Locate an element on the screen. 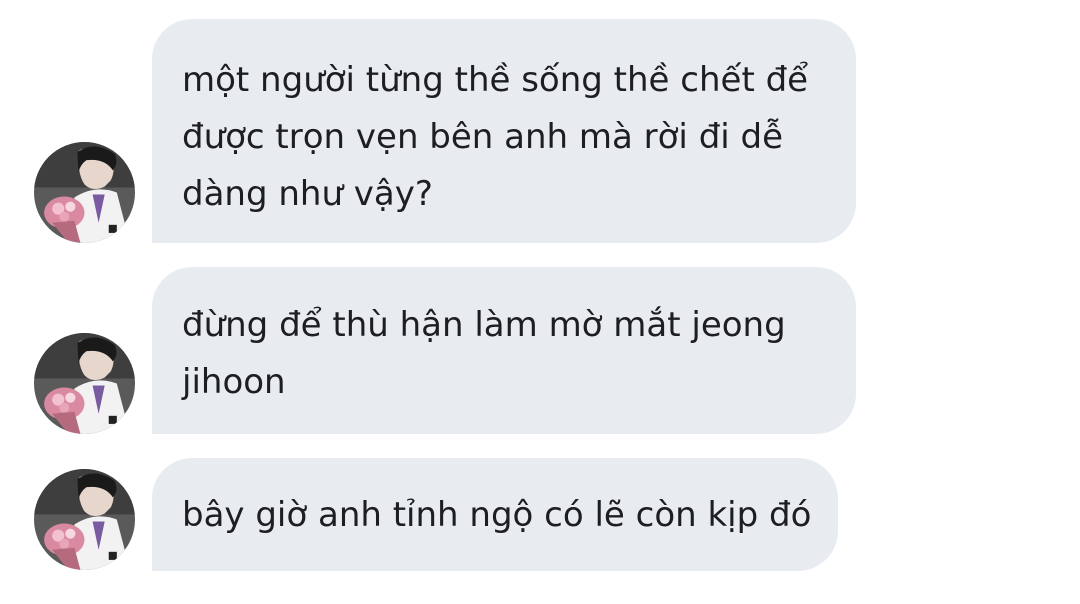 Image resolution: width=1080 pixels, height=604 pixels. message-text: dàng như vậy? is located at coordinates (307, 194).